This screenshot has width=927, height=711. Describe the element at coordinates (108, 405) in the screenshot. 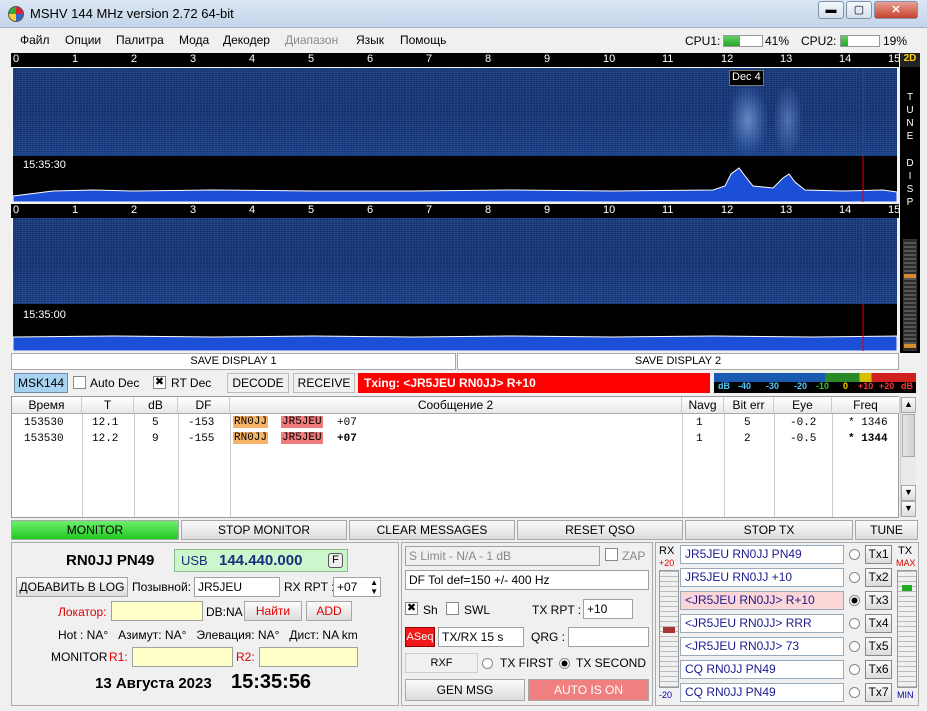

I see `col-t: T` at that location.